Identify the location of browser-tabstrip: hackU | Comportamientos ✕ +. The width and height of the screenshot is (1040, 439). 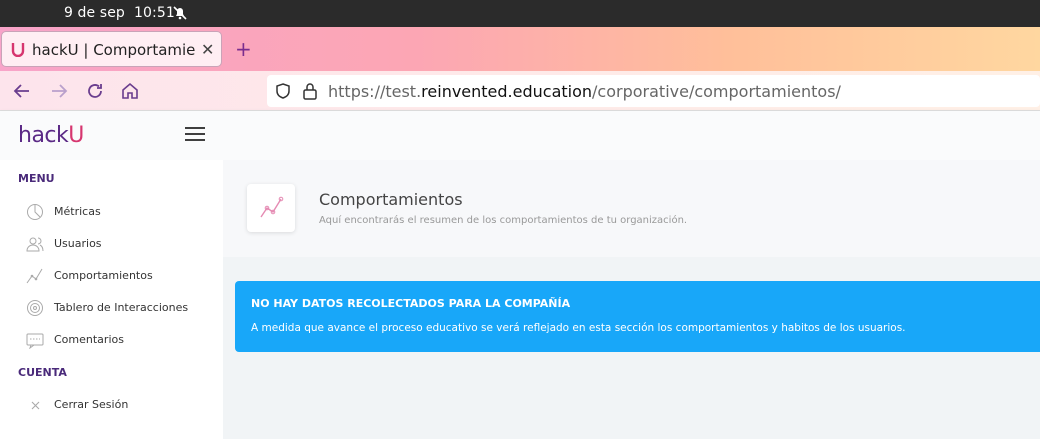
(520, 49).